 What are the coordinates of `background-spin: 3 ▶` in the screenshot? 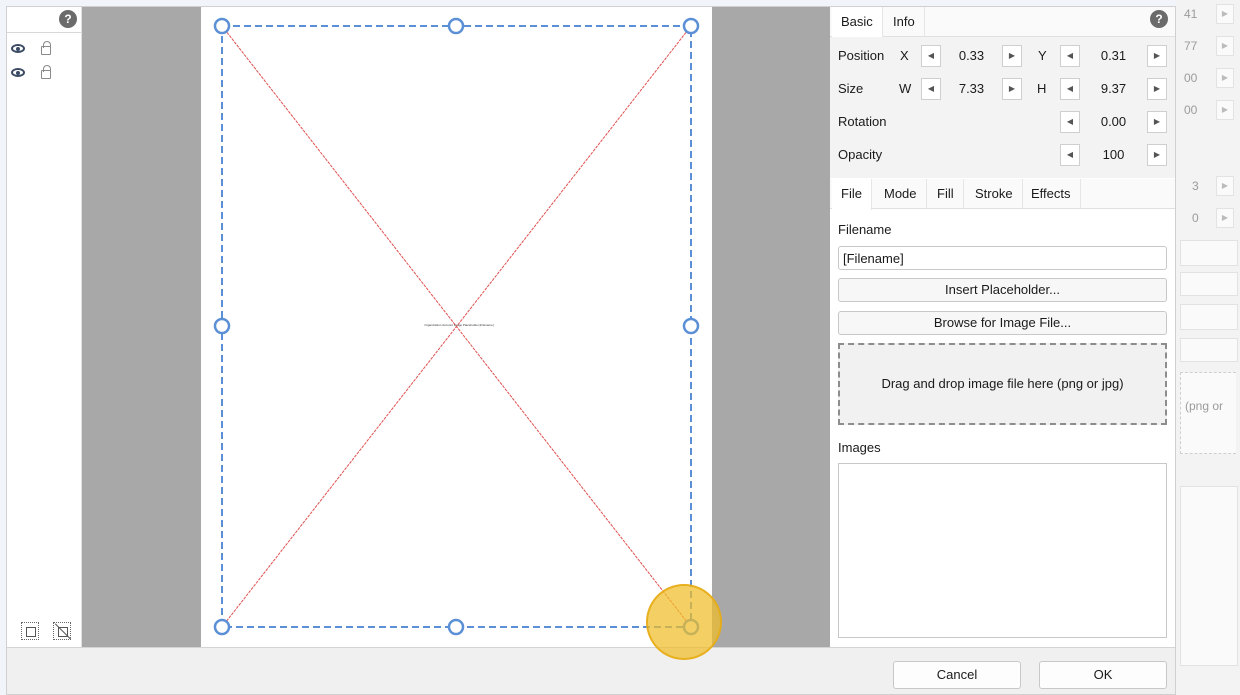 It's located at (1210, 187).